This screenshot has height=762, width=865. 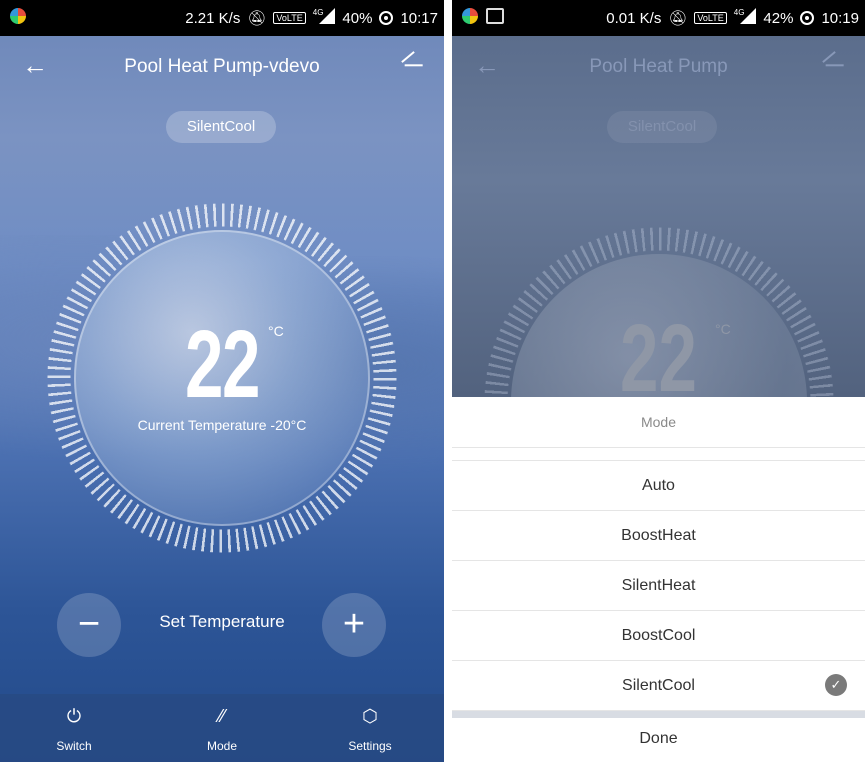 What do you see at coordinates (357, 18) in the screenshot?
I see `battery-level: 40%` at bounding box center [357, 18].